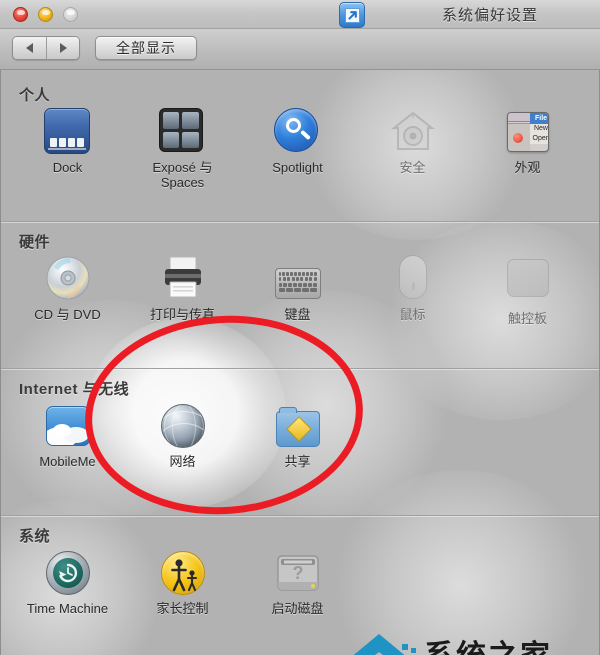  I want to click on pref-pane-keyboard: 键盘, so click(297, 288).